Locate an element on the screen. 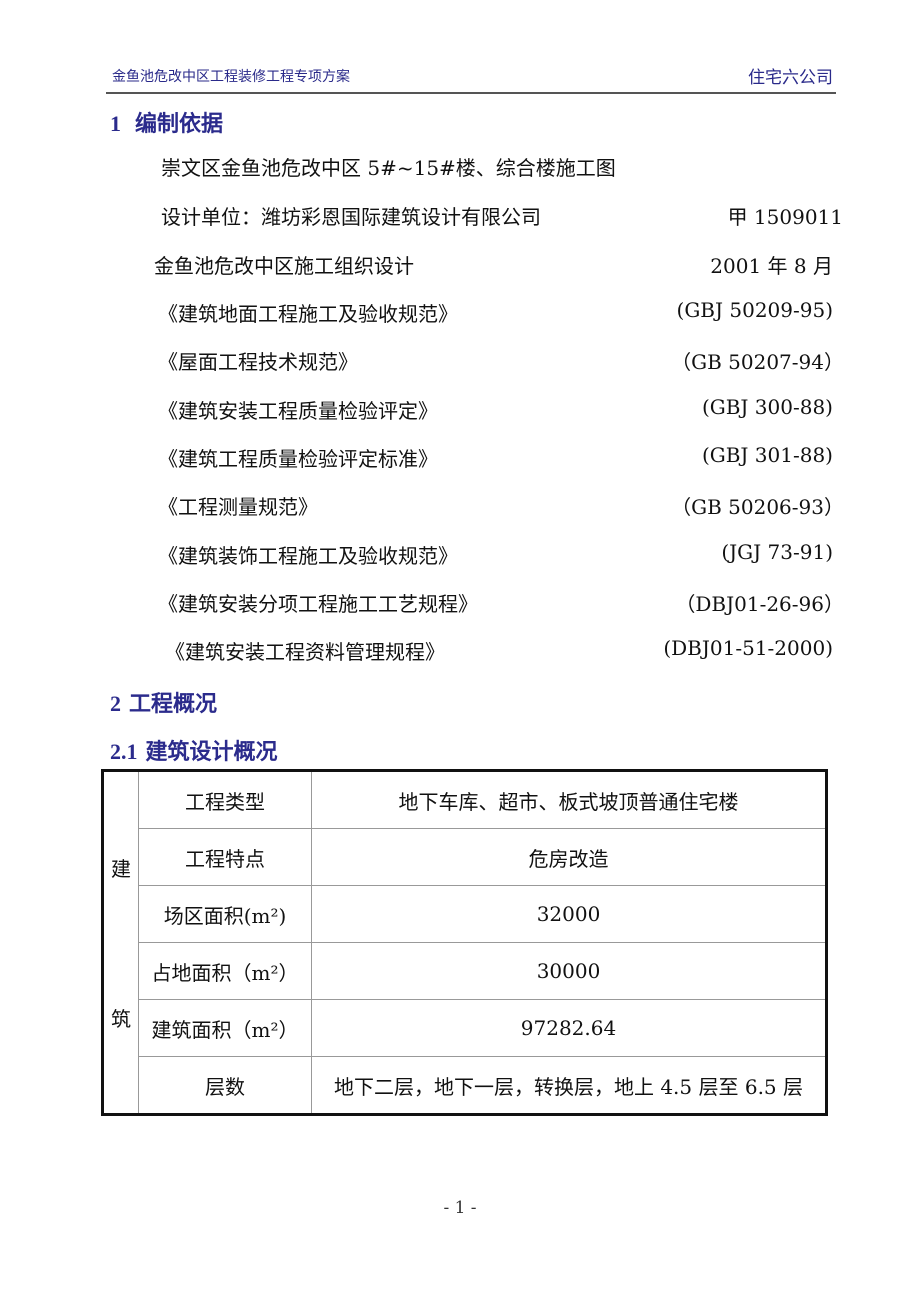 The image size is (920, 1302). basis-item-code: 2001 年 8 月 is located at coordinates (771, 266).